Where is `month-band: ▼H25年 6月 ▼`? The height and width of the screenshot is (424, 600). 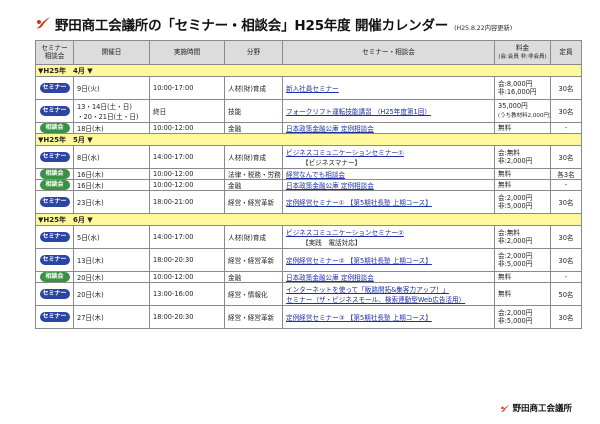
month-band: ▼H25年 6月 ▼ is located at coordinates (308, 219).